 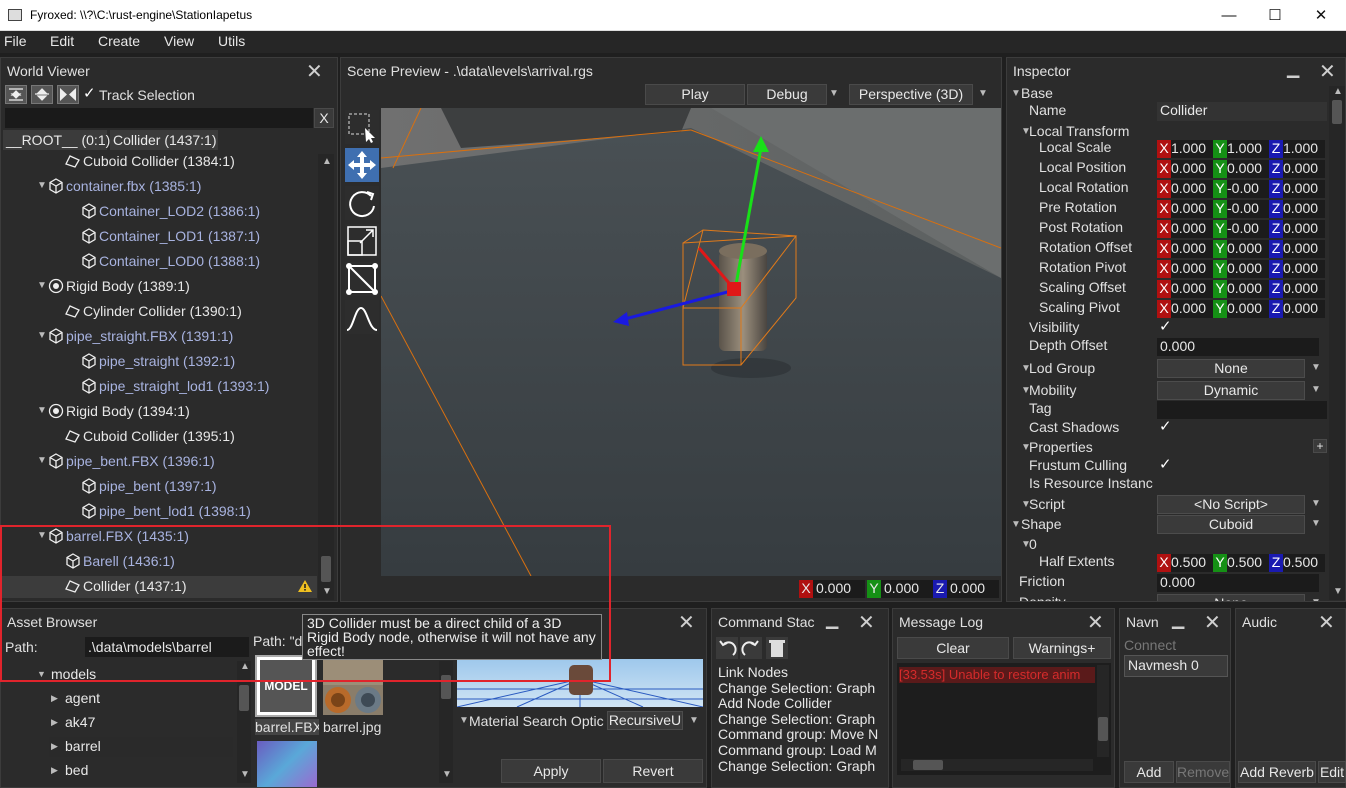 What do you see at coordinates (1229, 15) in the screenshot?
I see `minimize-button: —` at bounding box center [1229, 15].